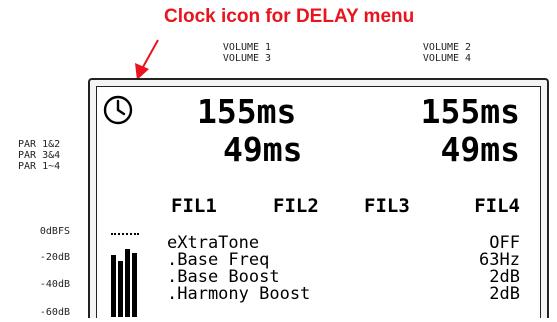 The height and width of the screenshot is (322, 557). I want to click on db-label-20: -20dB, so click(54, 257).